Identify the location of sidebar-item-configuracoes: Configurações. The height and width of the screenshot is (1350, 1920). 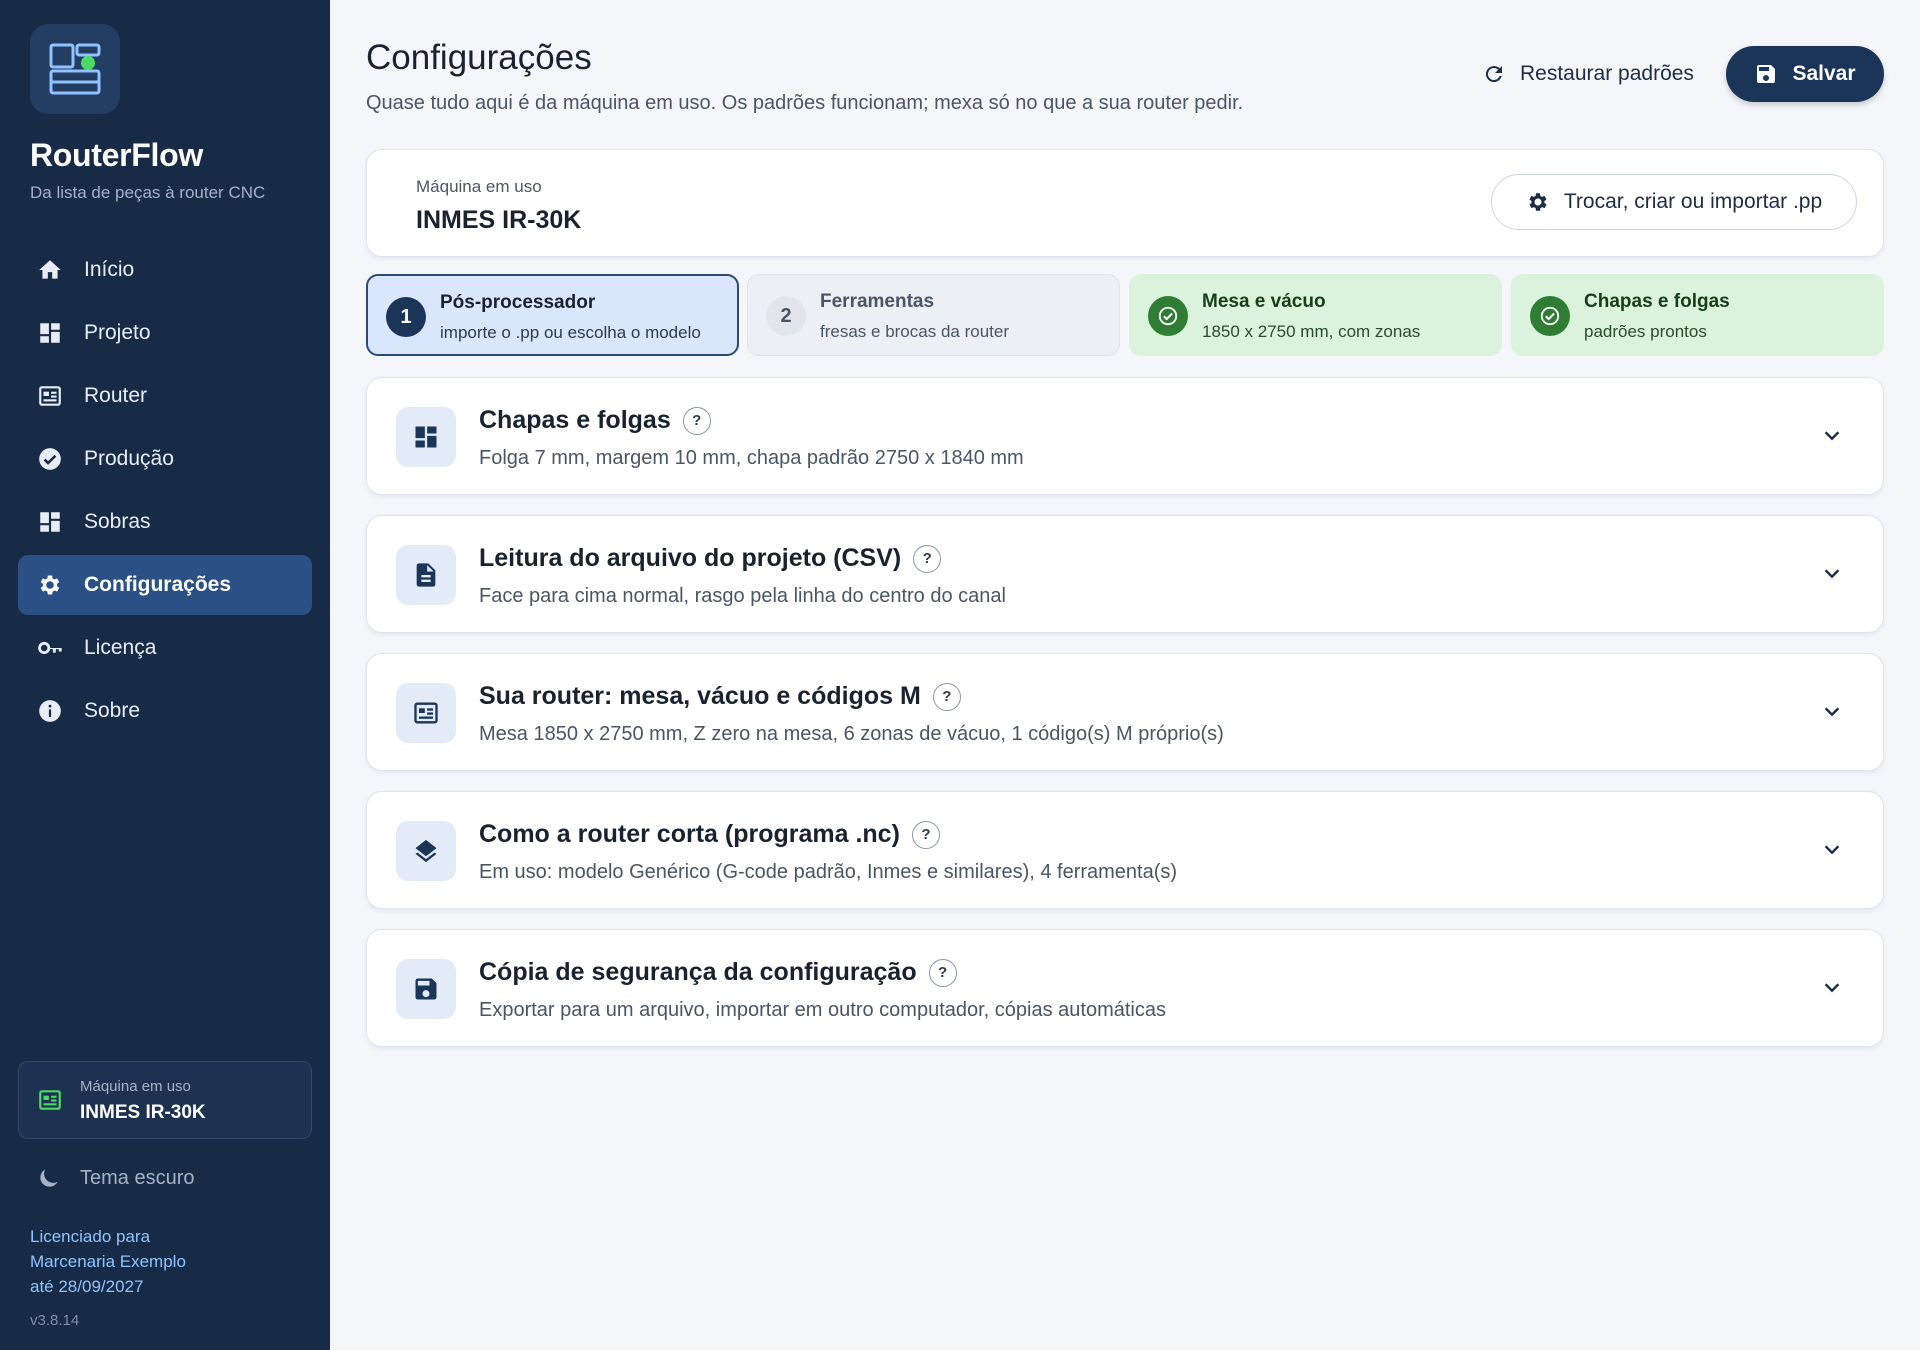
(165, 585).